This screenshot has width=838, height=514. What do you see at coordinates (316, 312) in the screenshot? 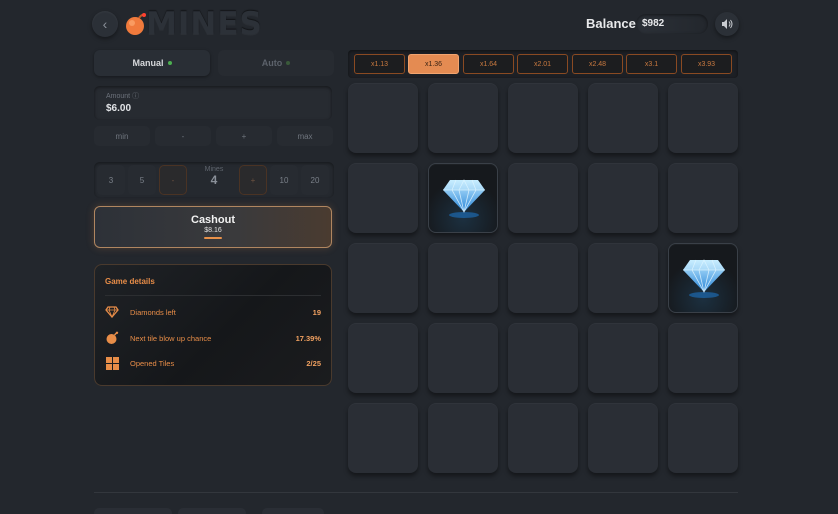
I see `detail-value: 19` at bounding box center [316, 312].